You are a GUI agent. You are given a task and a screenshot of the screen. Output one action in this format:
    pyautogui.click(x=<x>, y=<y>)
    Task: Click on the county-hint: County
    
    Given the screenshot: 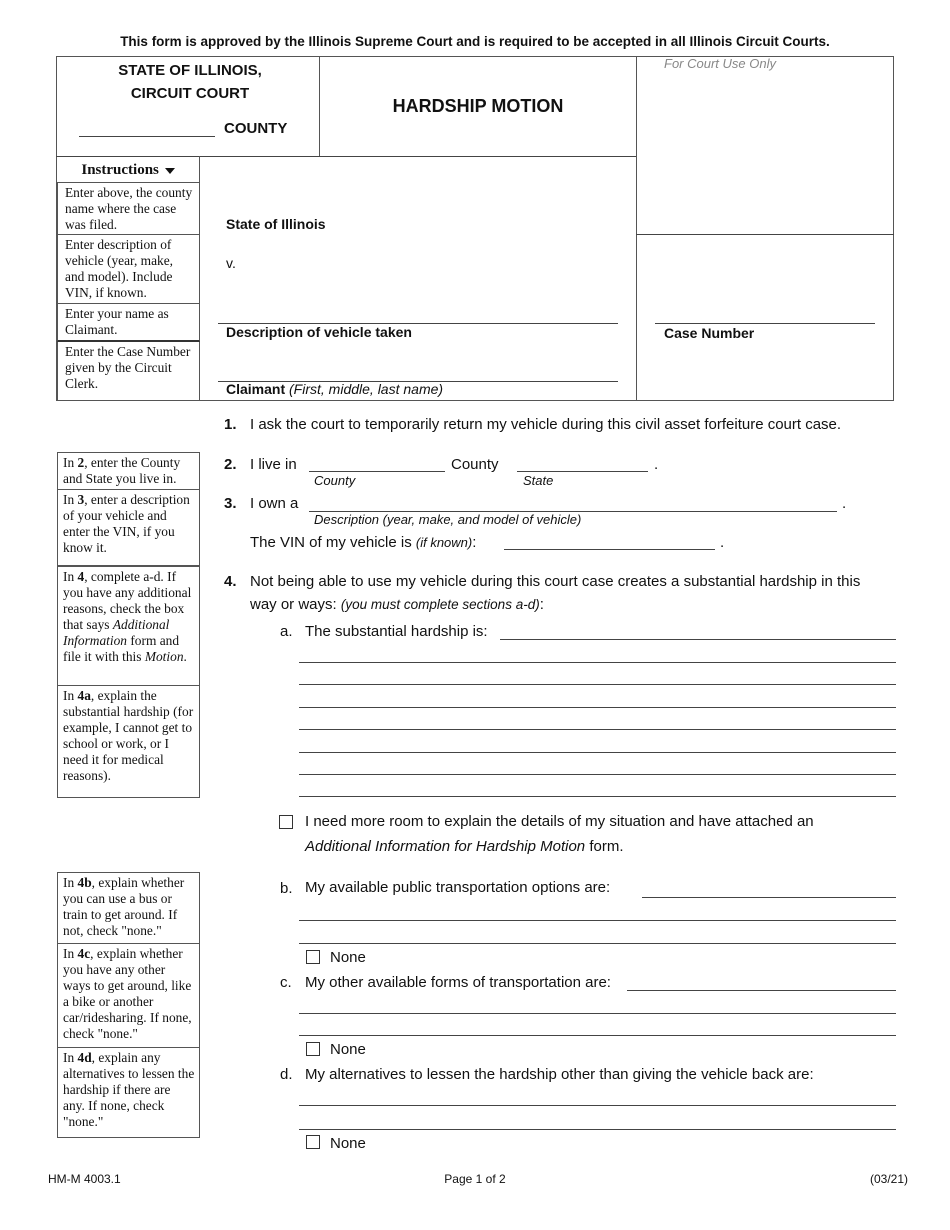 What is the action you would take?
    pyautogui.click(x=335, y=480)
    